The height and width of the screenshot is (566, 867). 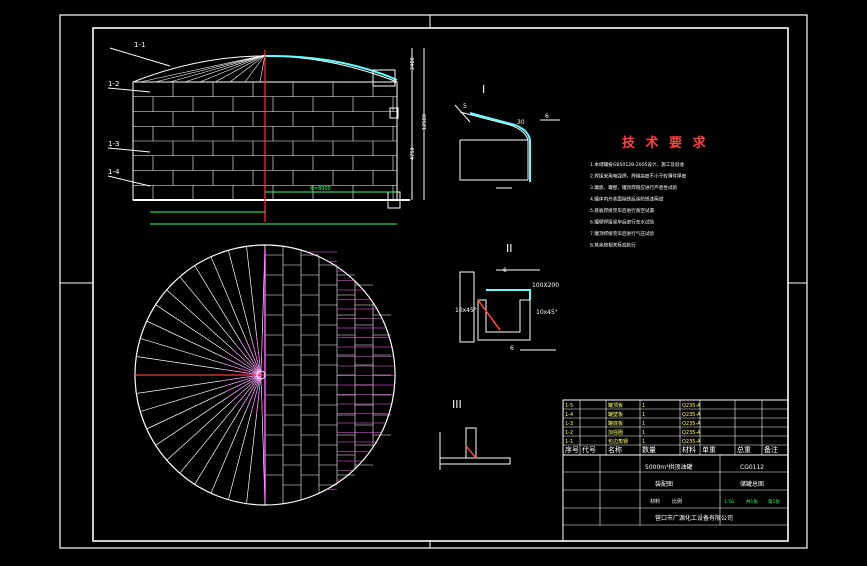 I want to click on header-cell: 材料, so click(x=689, y=449).